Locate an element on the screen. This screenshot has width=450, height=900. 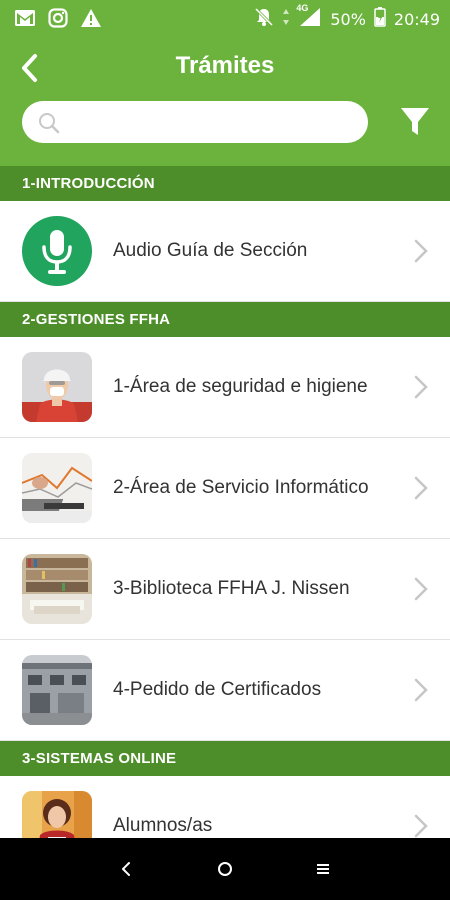
search-bar is located at coordinates (195, 122).